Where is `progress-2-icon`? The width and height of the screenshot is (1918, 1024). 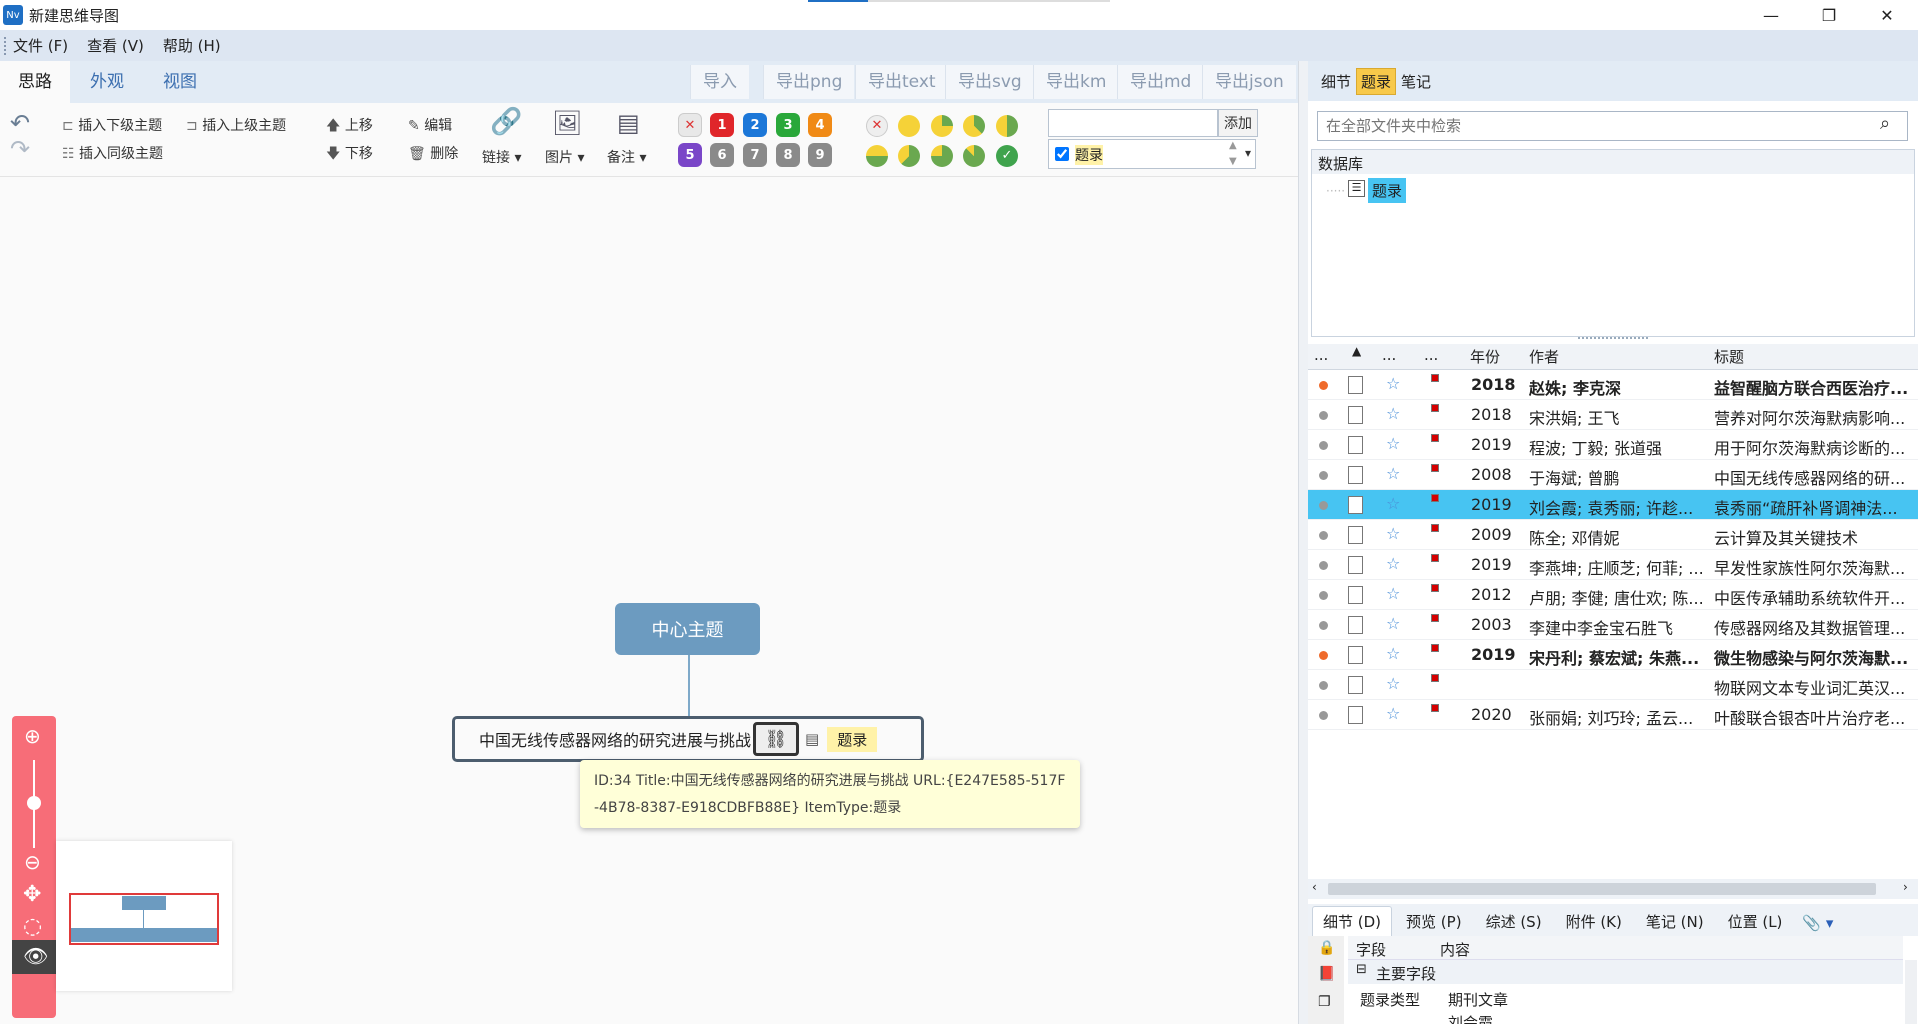 progress-2-icon is located at coordinates (974, 126).